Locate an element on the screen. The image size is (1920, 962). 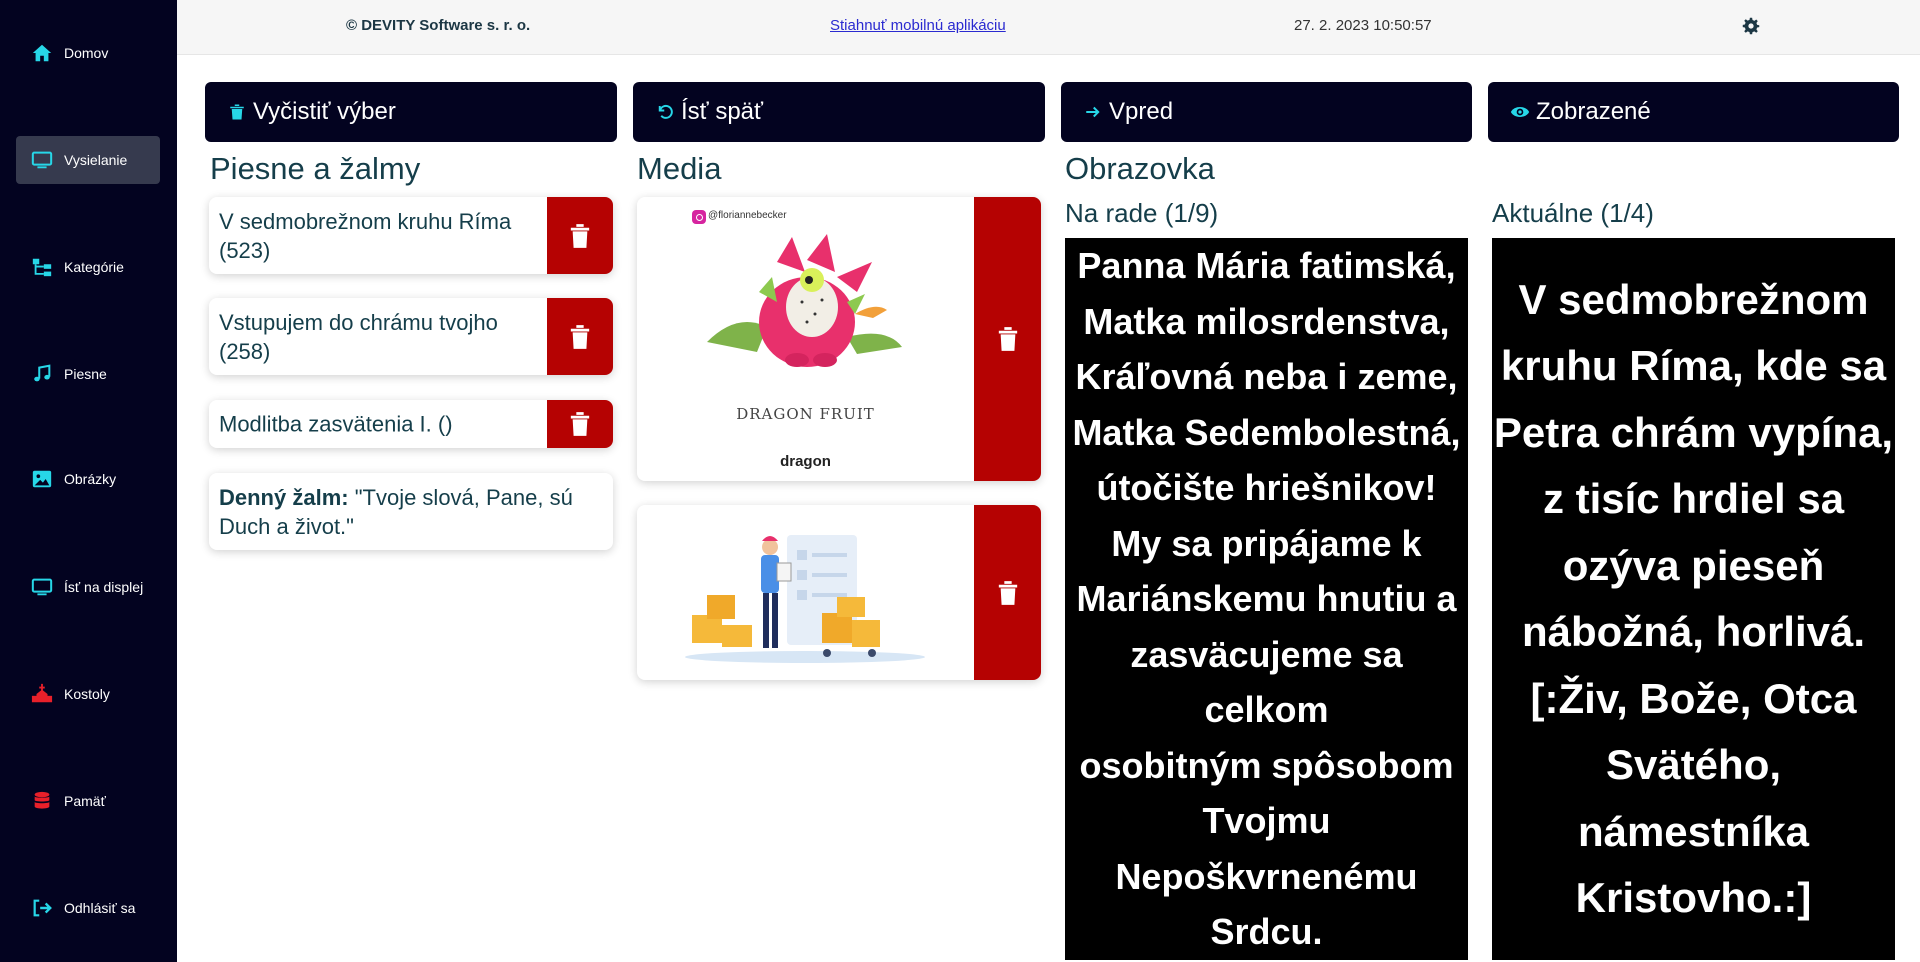
list-item: V sedmobrežnom kruhu Ríma (523) is located at coordinates (411, 235).